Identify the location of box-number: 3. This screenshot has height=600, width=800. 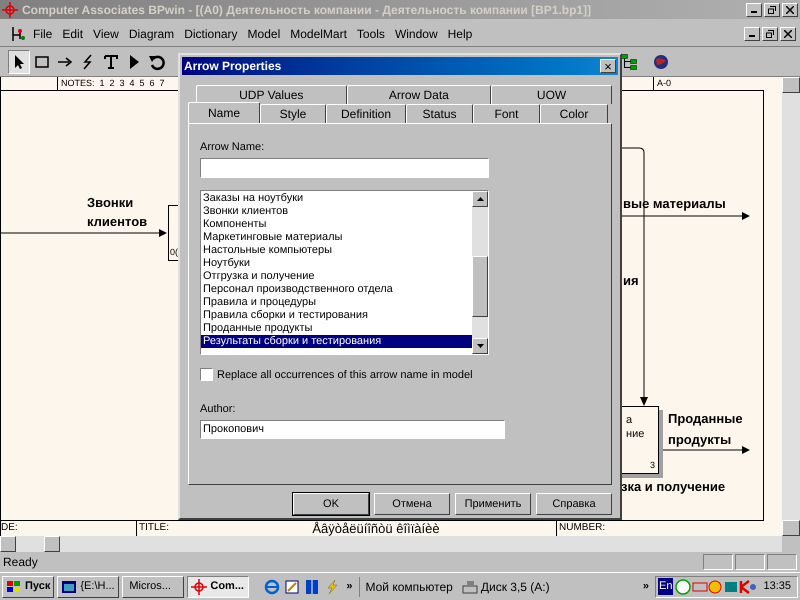
(652, 465).